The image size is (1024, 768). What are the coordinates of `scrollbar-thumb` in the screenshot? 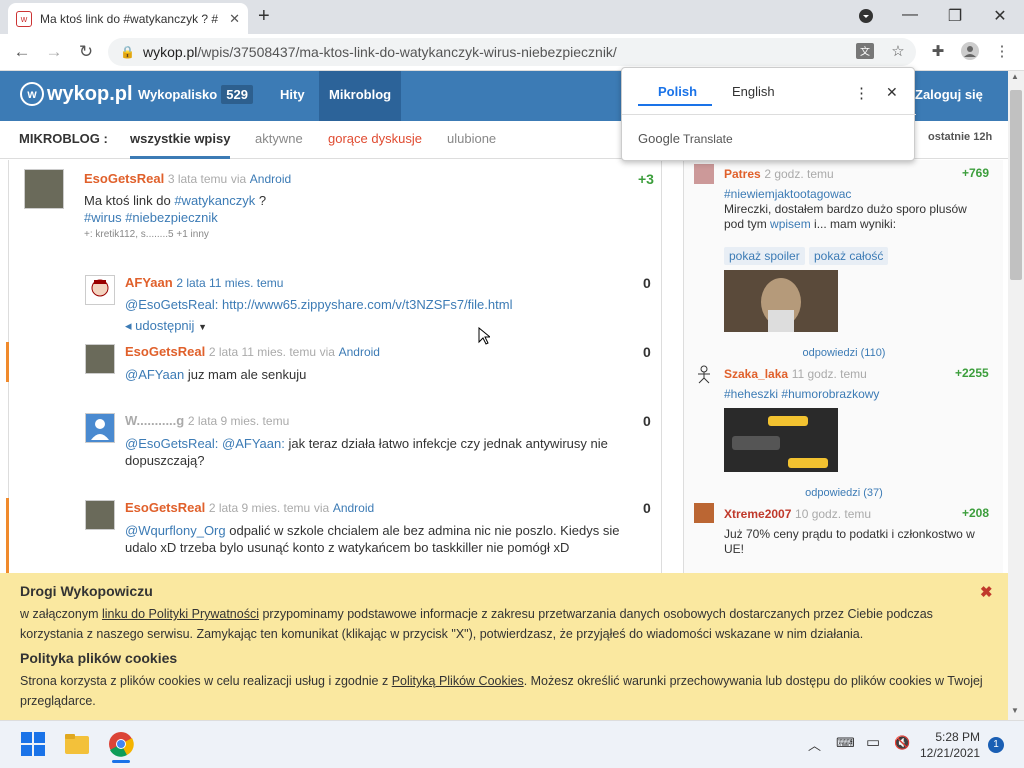 It's located at (1016, 185).